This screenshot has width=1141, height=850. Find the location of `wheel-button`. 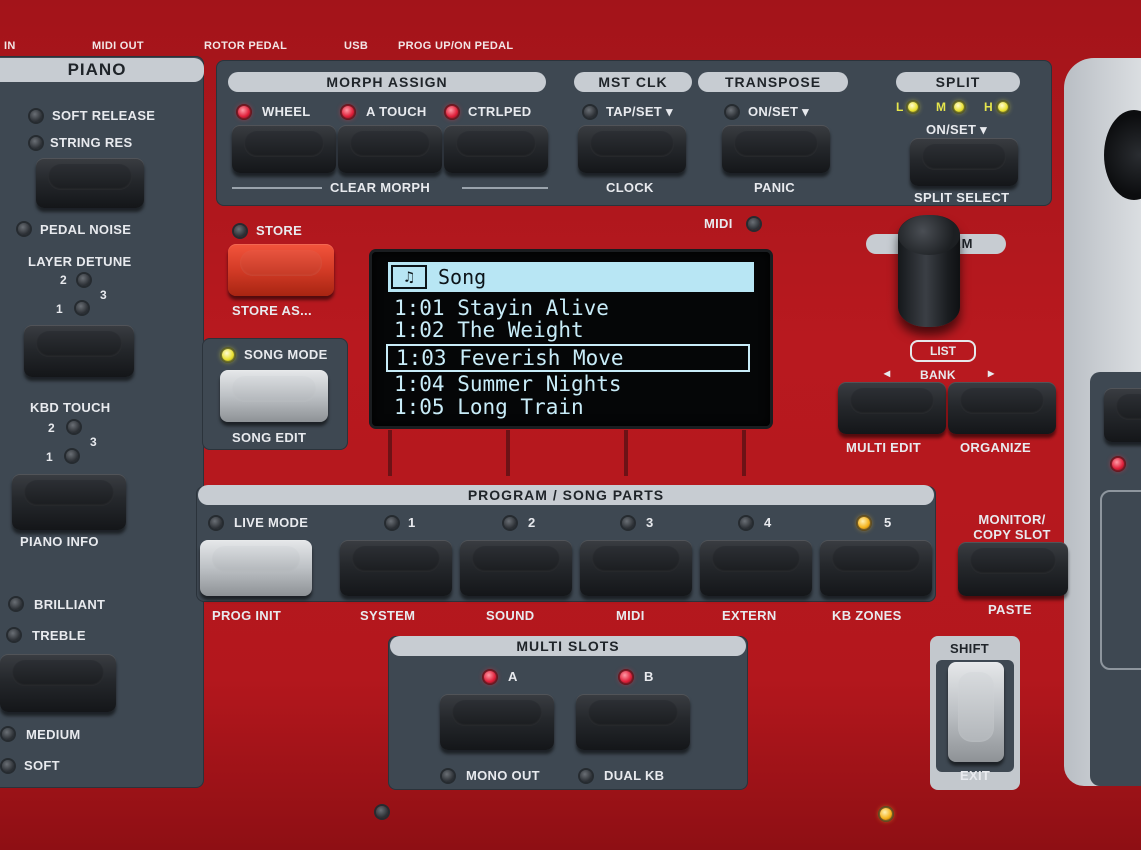

wheel-button is located at coordinates (284, 149).